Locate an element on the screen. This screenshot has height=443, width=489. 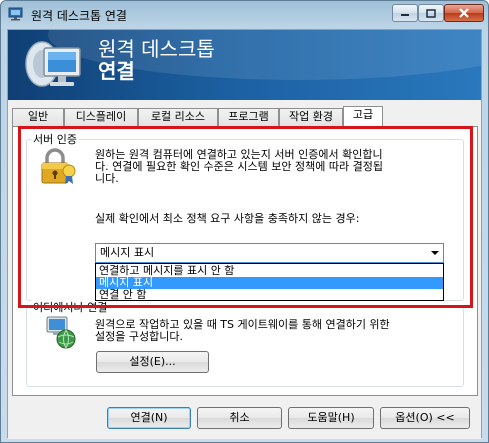
tab-display: 디스플레이 is located at coordinates (101, 117).